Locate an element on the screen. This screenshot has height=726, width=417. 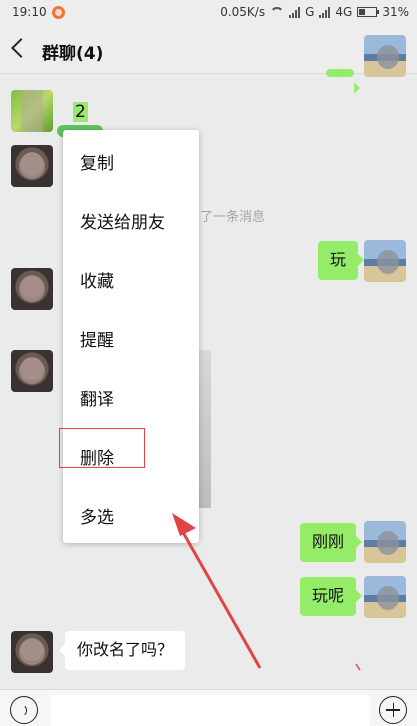
message-text: 玩 is located at coordinates (338, 259).